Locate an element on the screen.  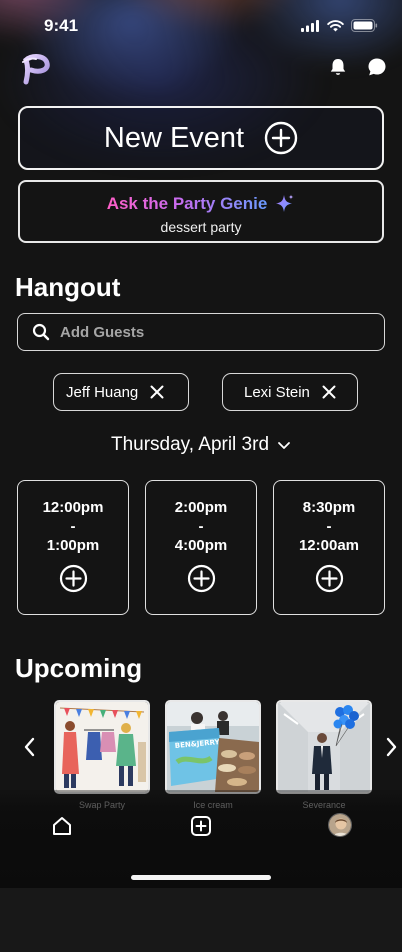
chat-bubble-icon is located at coordinates (377, 67).